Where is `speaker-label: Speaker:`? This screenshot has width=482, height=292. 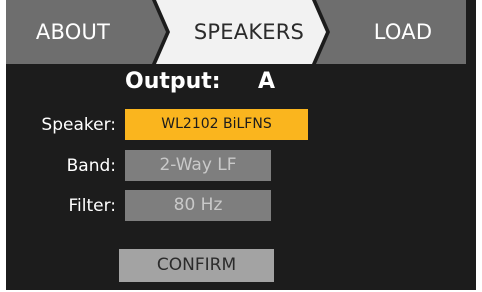
speaker-label: Speaker: is located at coordinates (78, 125).